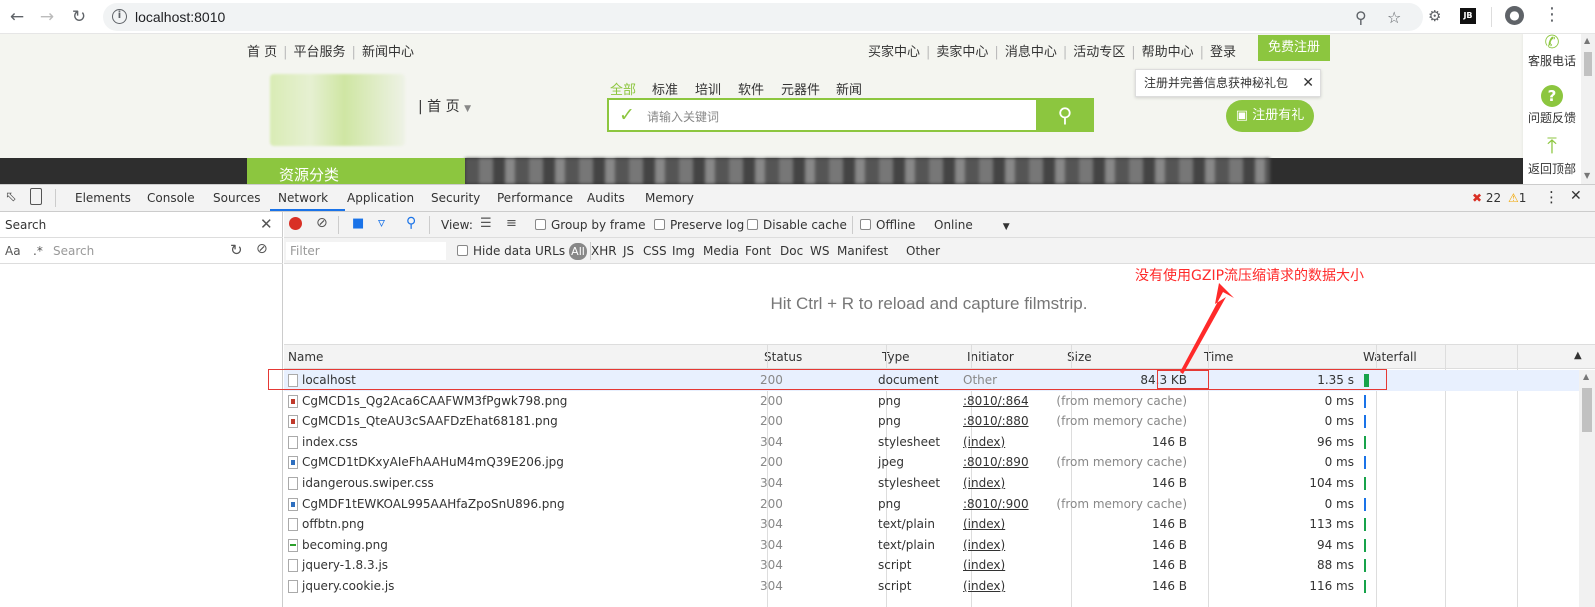 The height and width of the screenshot is (607, 1595). I want to click on refresh-search-icon: ↻, so click(236, 250).